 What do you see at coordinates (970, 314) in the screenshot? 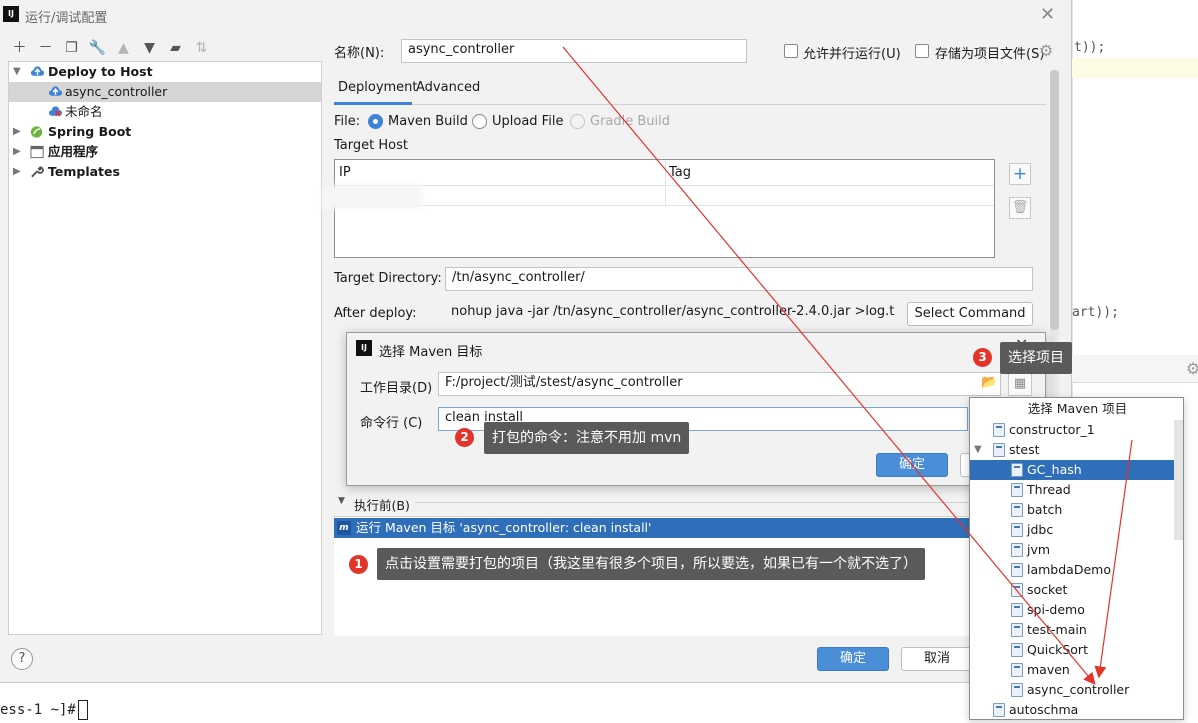
I see `select-command-button: Select Command` at bounding box center [970, 314].